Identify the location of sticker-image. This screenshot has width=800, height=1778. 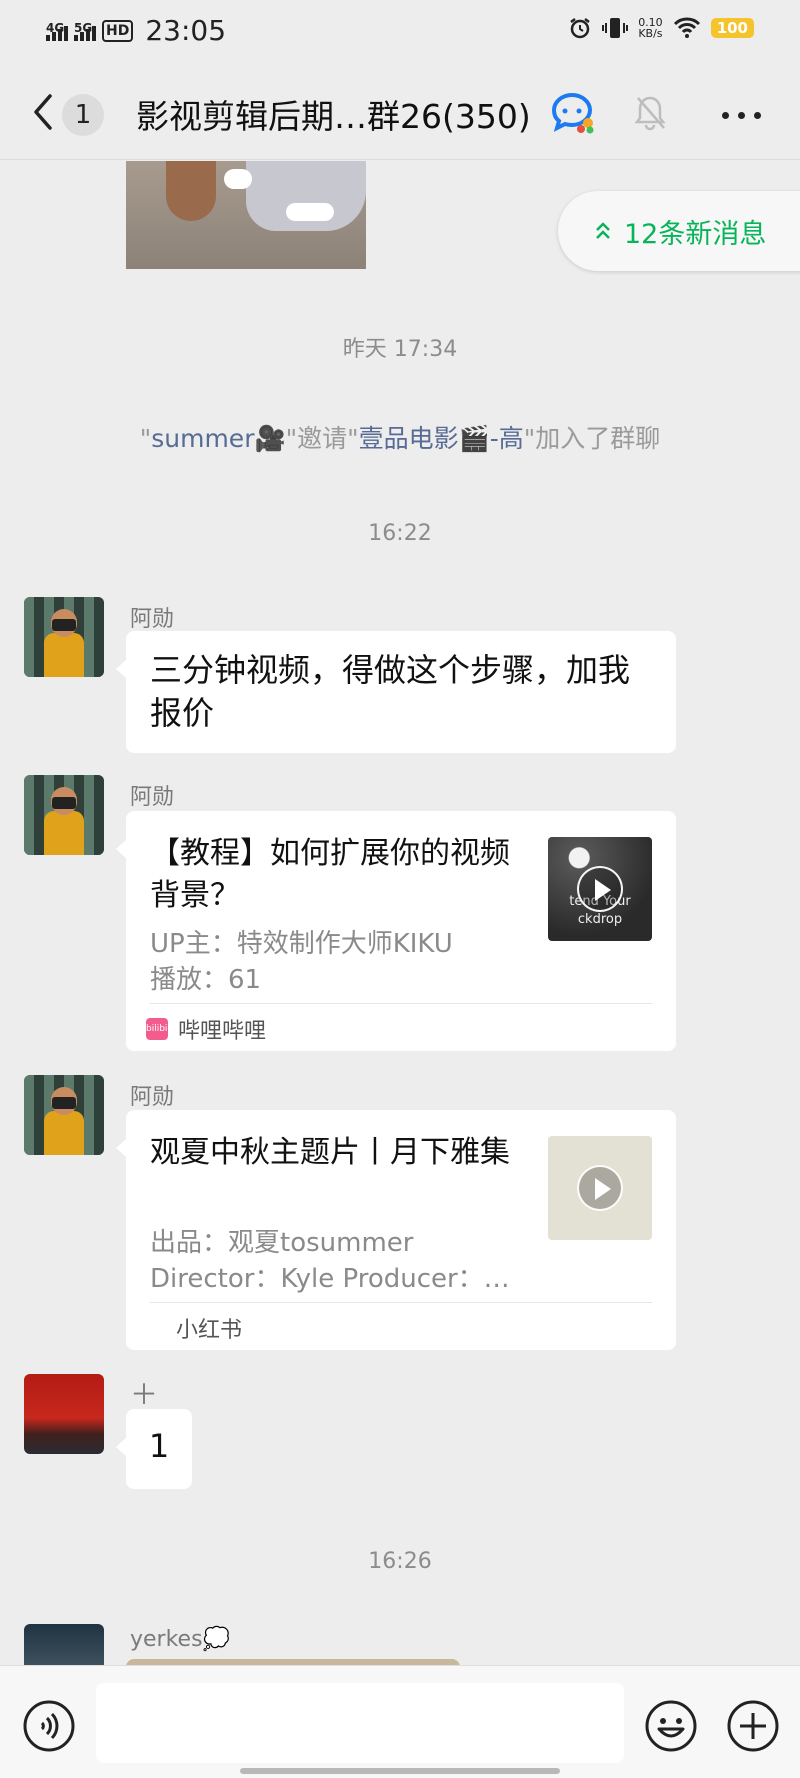
(246, 215).